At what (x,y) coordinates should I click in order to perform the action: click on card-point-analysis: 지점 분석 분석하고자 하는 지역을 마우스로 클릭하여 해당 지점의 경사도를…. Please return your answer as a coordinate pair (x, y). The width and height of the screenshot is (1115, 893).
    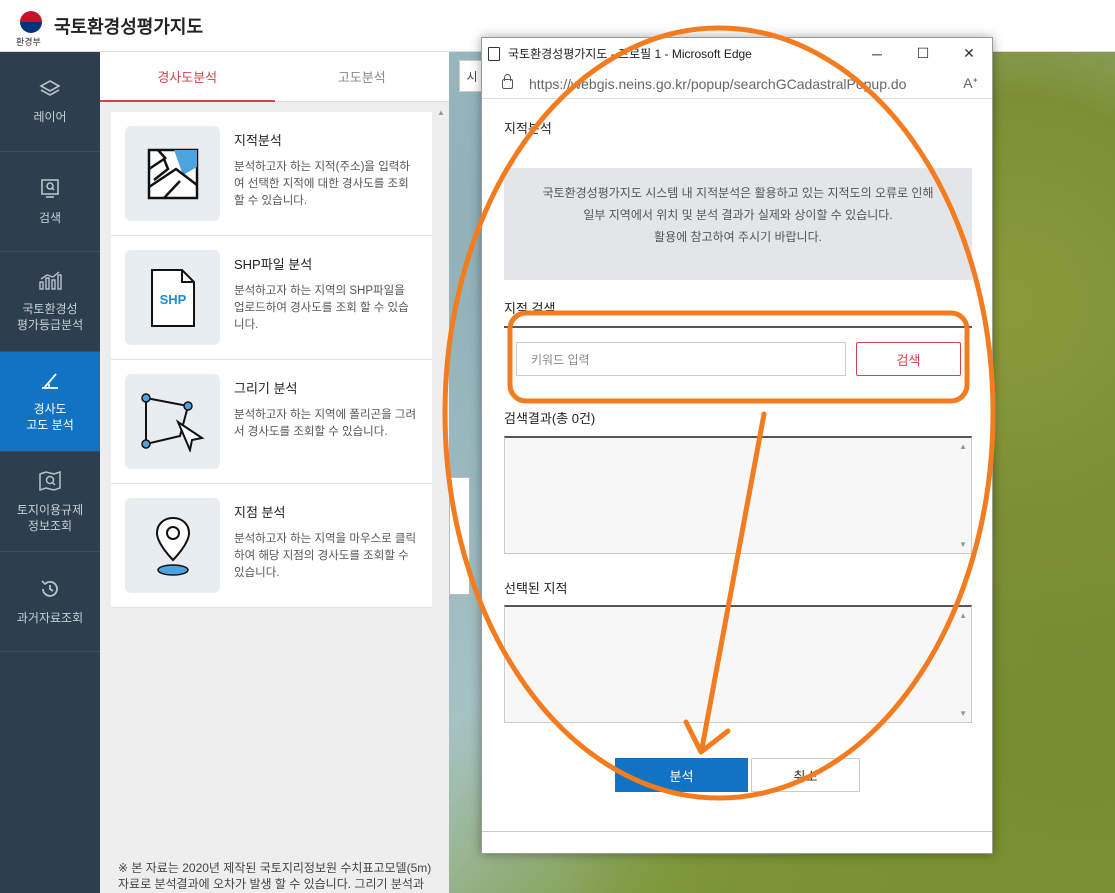
    Looking at the image, I should click on (271, 546).